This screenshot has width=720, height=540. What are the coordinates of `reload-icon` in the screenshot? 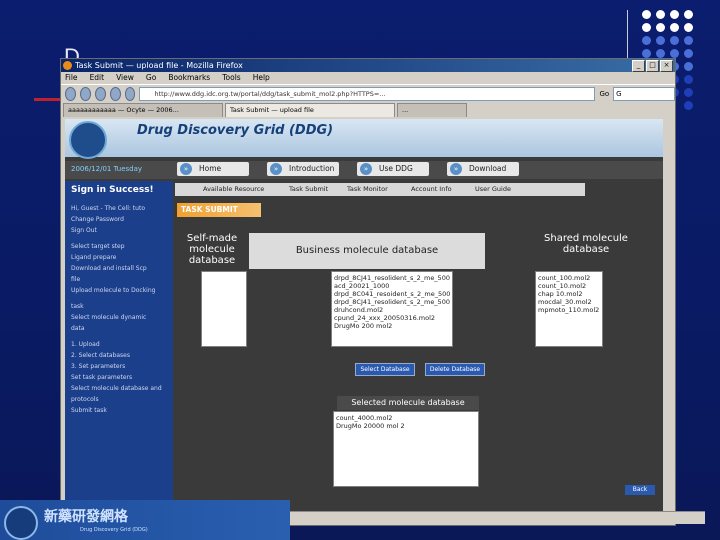 It's located at (100, 94).